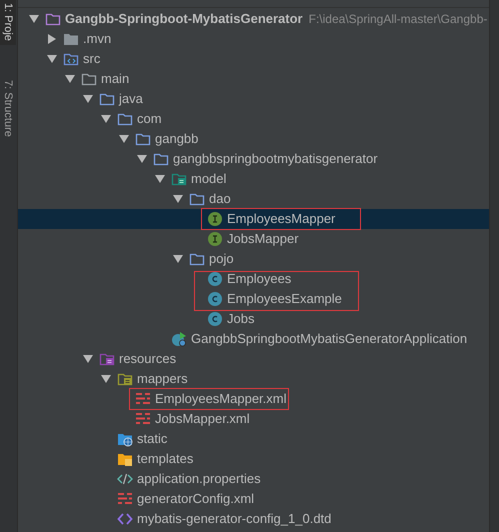  What do you see at coordinates (284, 299) in the screenshot?
I see `node-label: EmployeesExample` at bounding box center [284, 299].